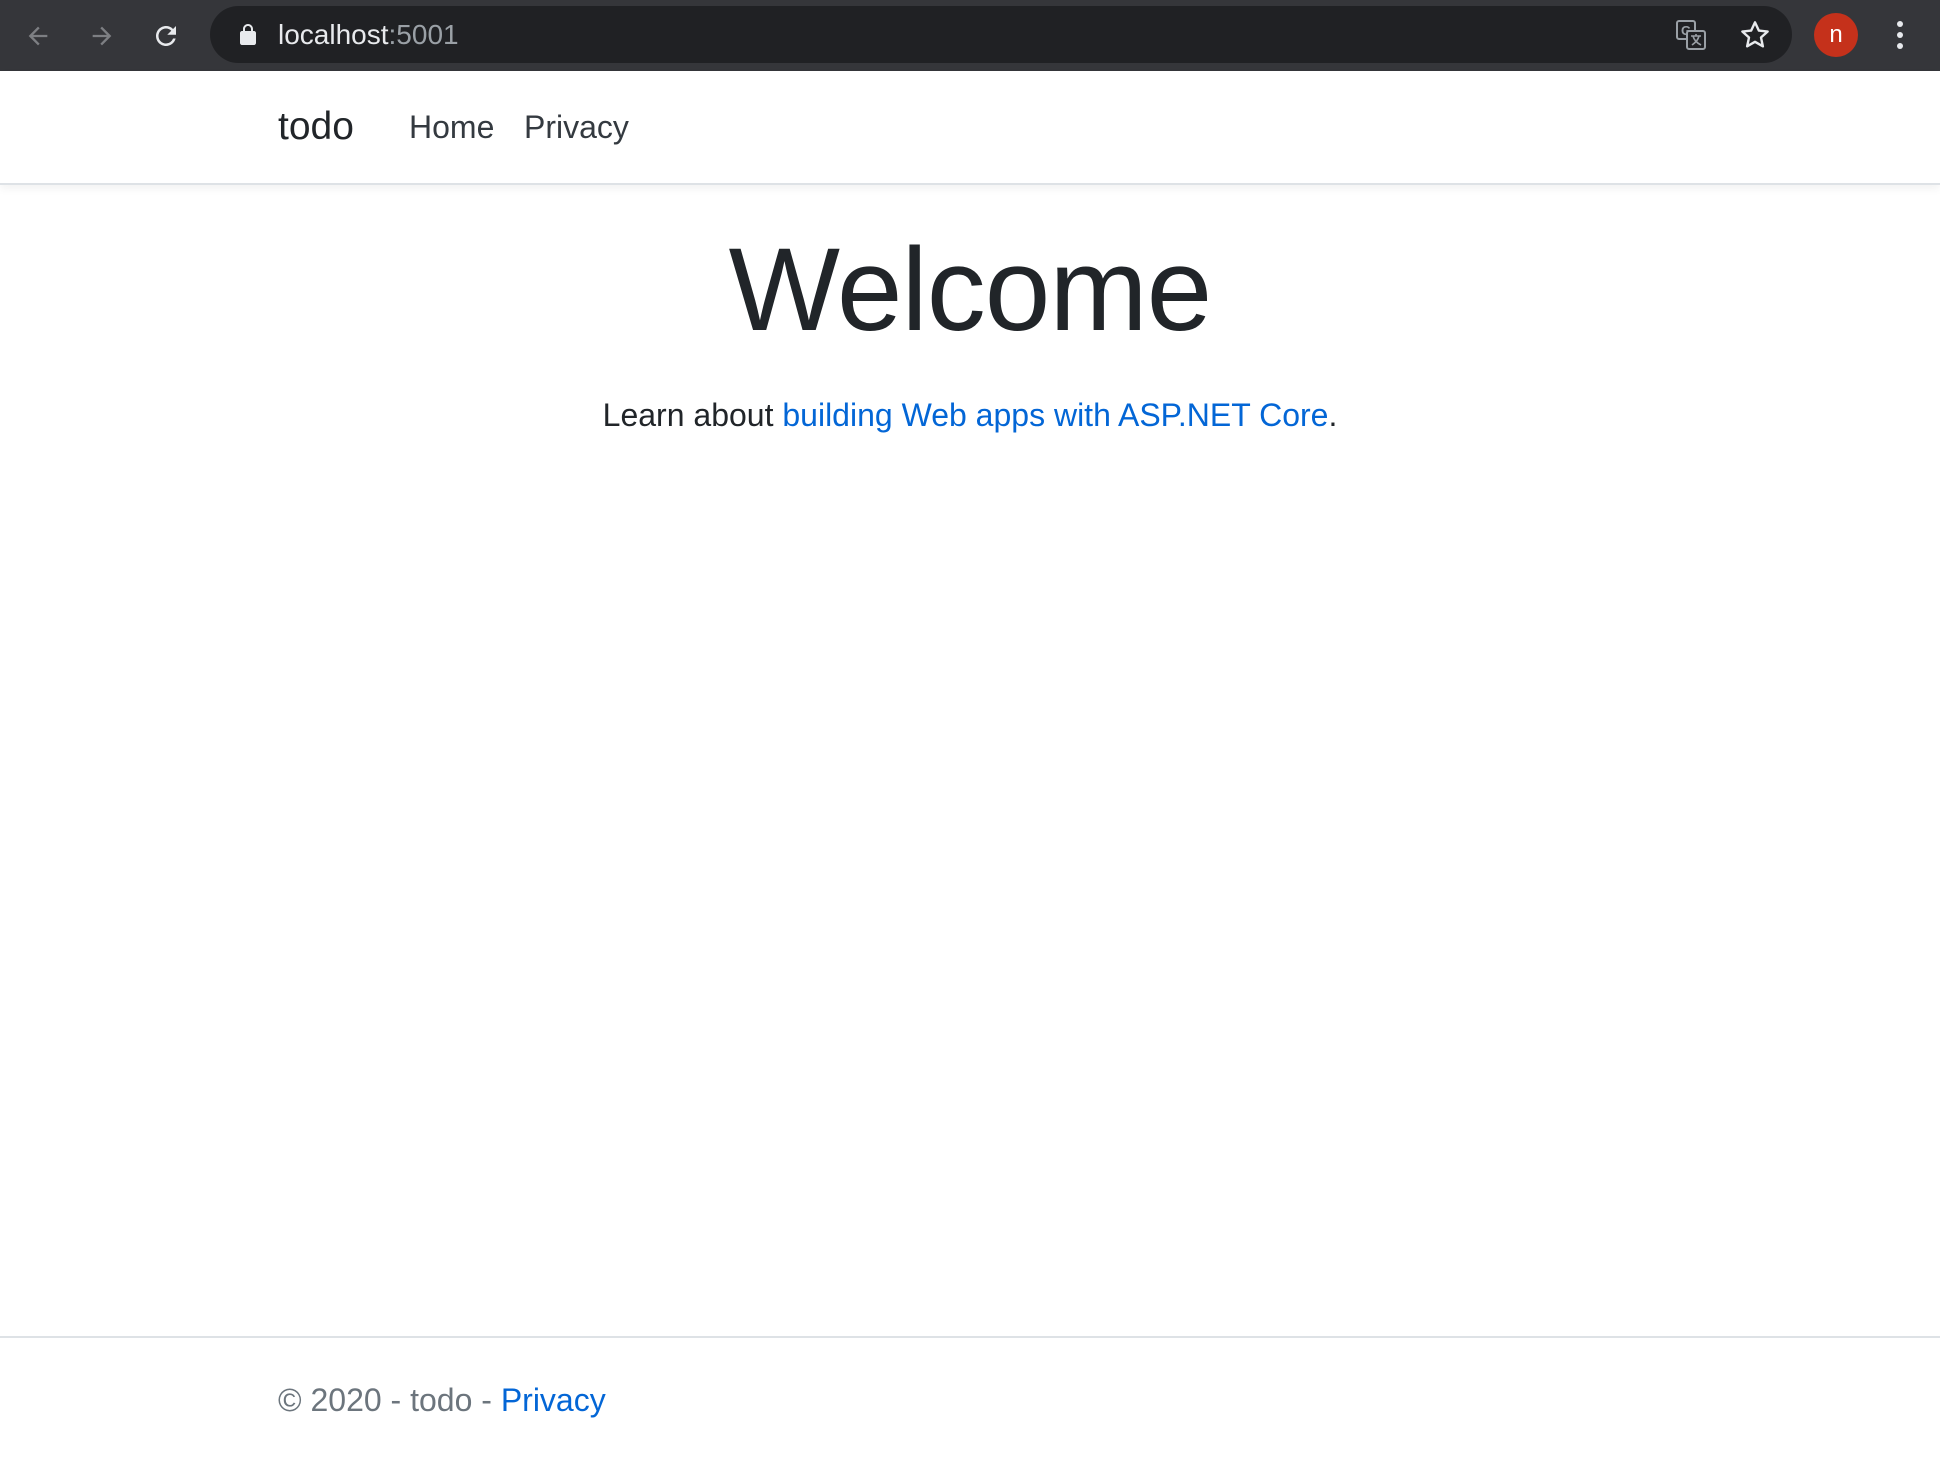 The image size is (1940, 1462). What do you see at coordinates (333, 34) in the screenshot?
I see `url-host: localhost` at bounding box center [333, 34].